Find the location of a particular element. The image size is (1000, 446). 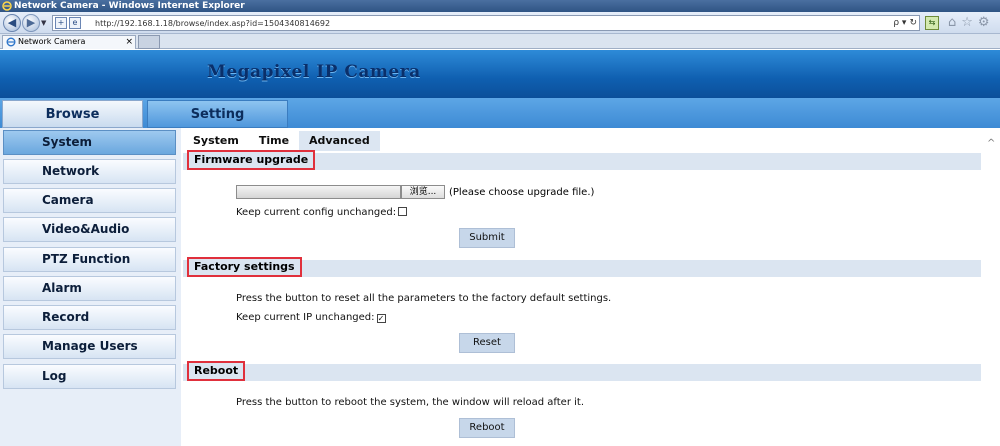

browser-tab-bar: Network Camera × is located at coordinates (500, 41).